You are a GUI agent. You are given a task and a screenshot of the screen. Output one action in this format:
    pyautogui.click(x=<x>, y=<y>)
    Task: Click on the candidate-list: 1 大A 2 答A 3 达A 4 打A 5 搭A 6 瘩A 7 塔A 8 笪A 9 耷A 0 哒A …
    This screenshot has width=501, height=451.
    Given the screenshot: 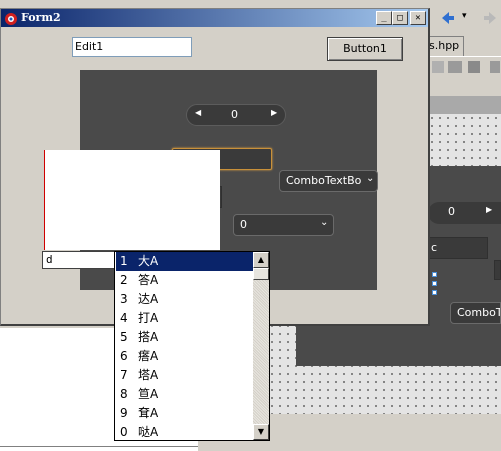 What is the action you would take?
    pyautogui.click(x=192, y=346)
    